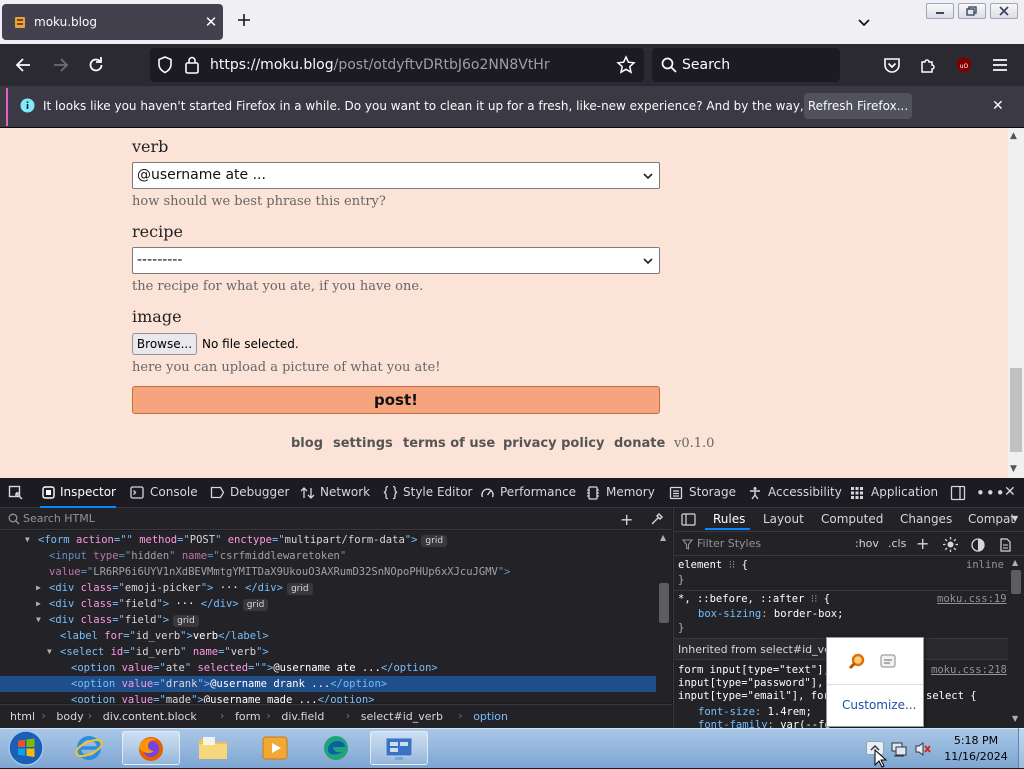  What do you see at coordinates (1015, 562) in the screenshot?
I see `rules-scroll-up-icon: ▲` at bounding box center [1015, 562].